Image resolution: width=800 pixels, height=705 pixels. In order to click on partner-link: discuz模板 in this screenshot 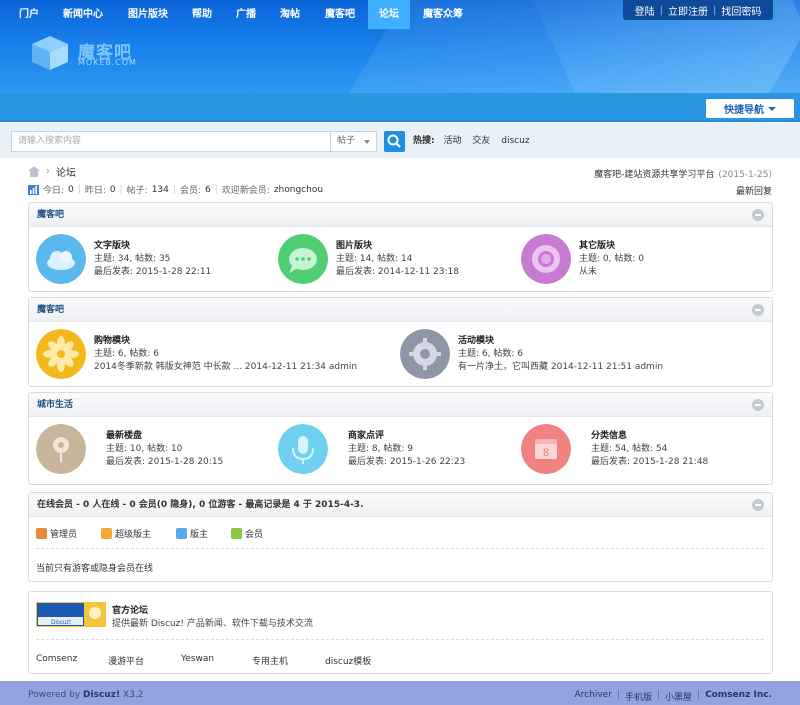, I will do `click(348, 660)`.